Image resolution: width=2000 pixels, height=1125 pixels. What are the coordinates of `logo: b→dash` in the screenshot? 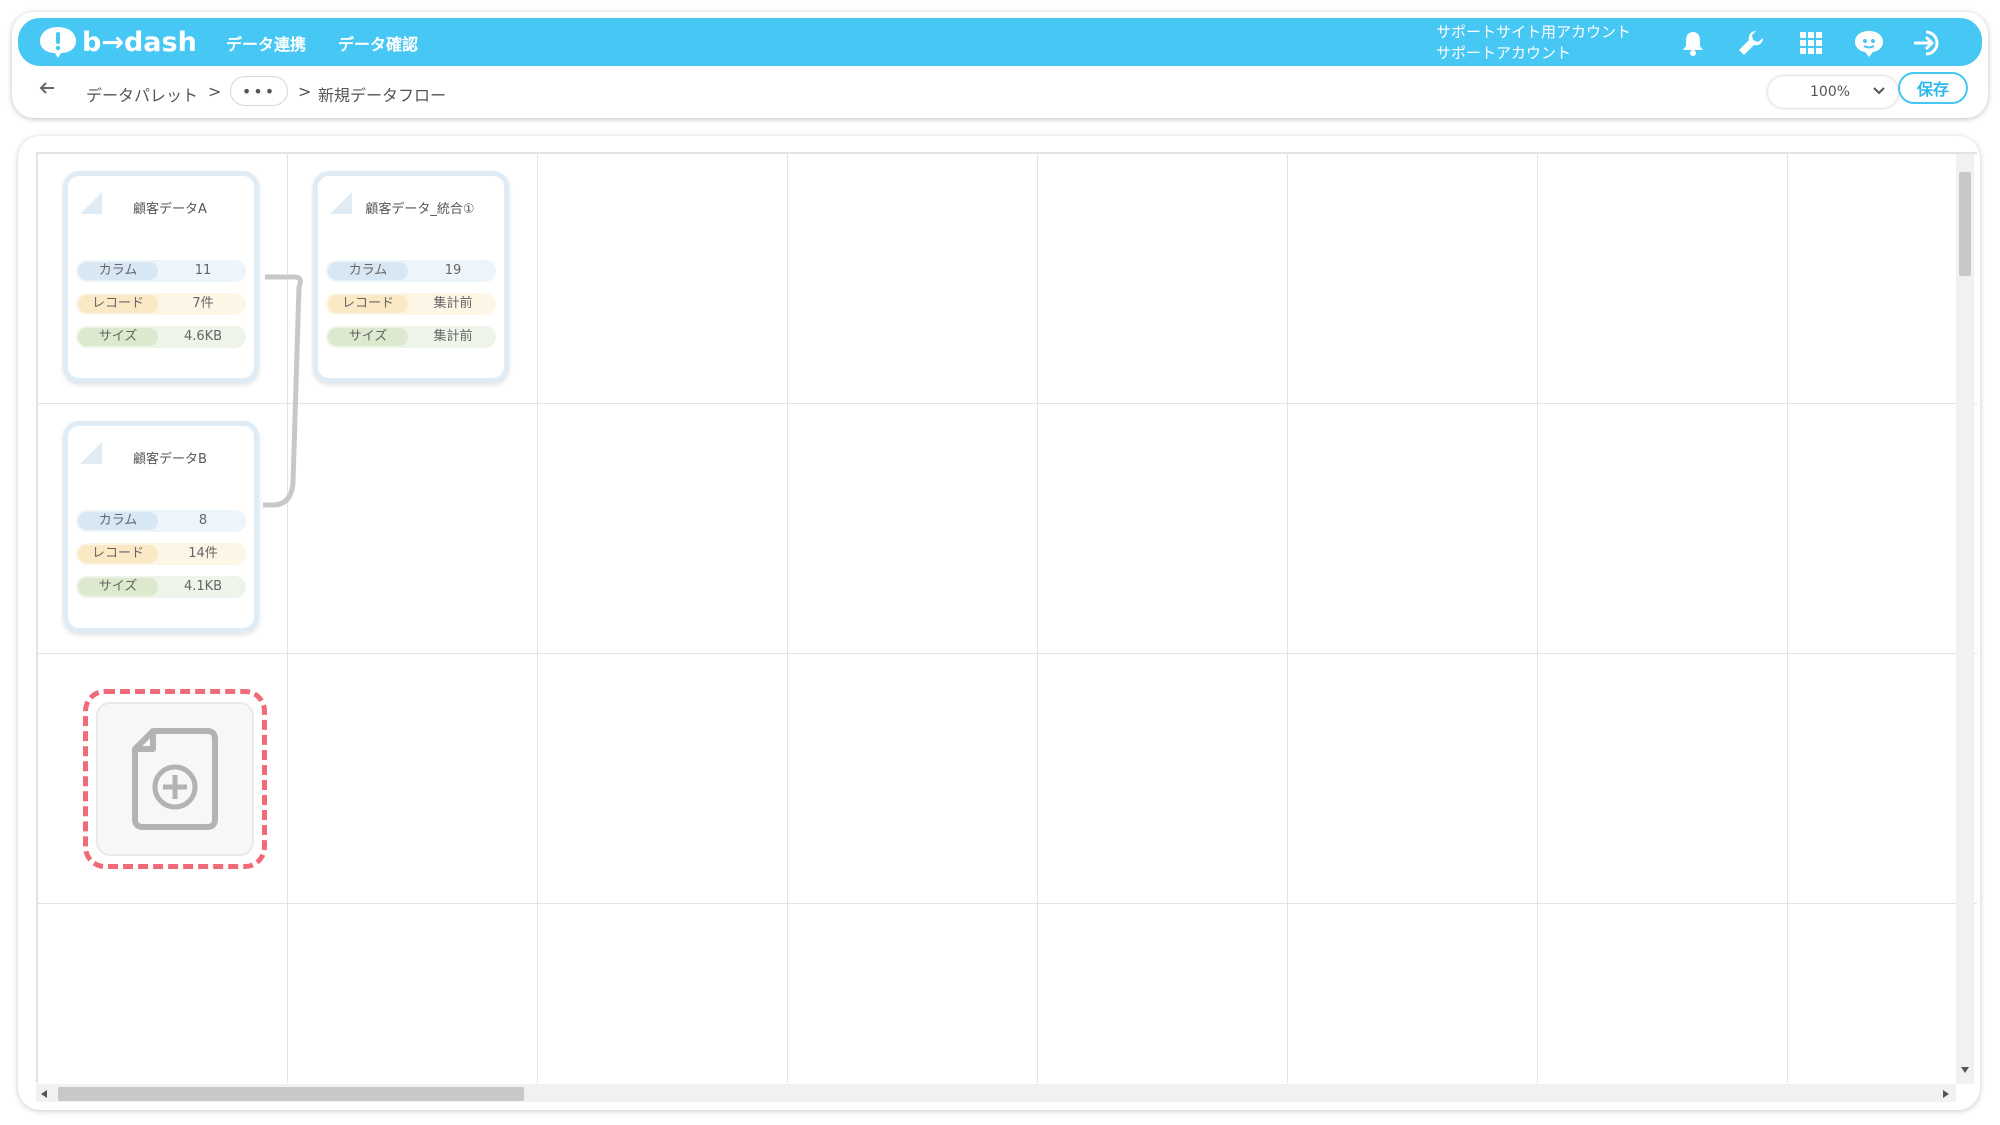 It's located at (117, 42).